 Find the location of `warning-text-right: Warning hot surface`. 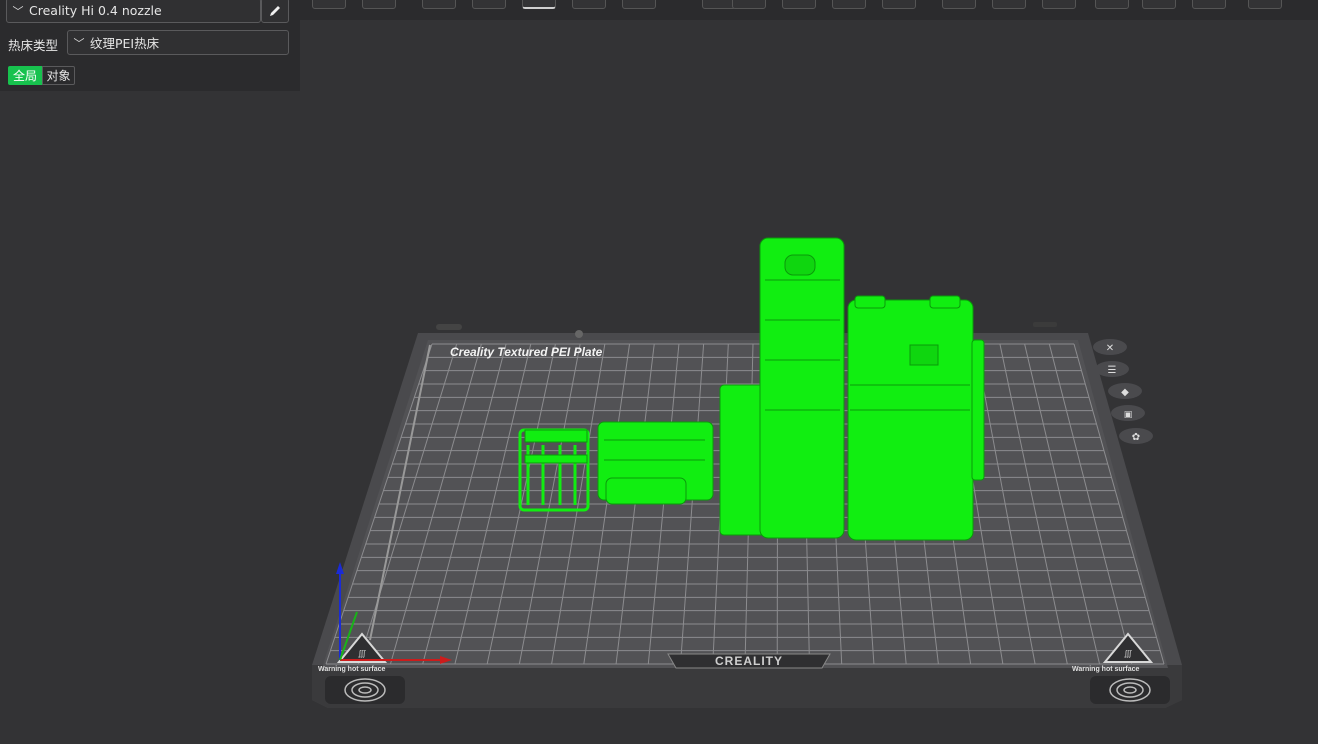

warning-text-right: Warning hot surface is located at coordinates (1106, 669).